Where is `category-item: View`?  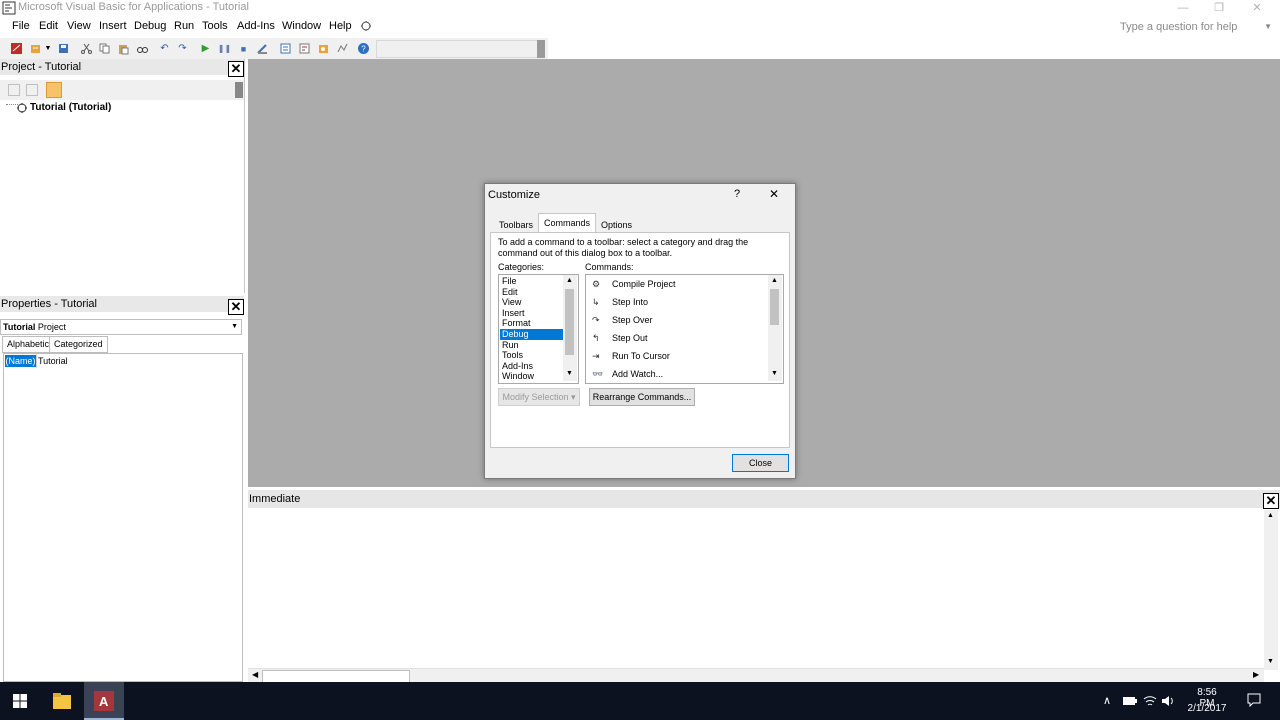
category-item: View is located at coordinates (532, 302).